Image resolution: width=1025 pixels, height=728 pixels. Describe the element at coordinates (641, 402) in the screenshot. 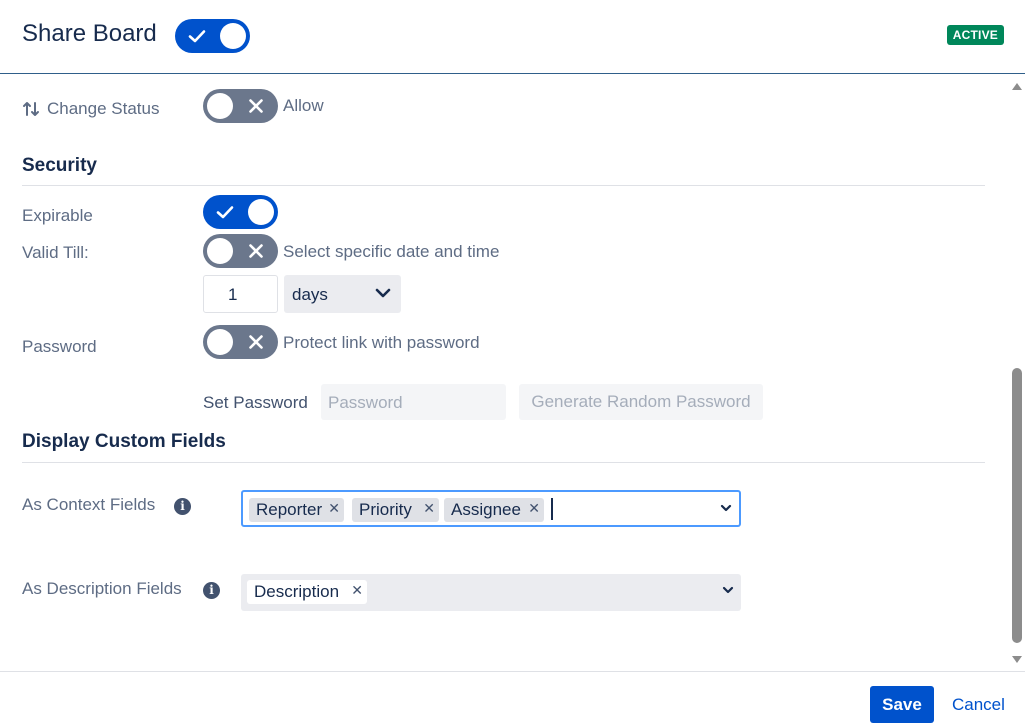

I see `generate-password-button: Generate Random Password` at that location.